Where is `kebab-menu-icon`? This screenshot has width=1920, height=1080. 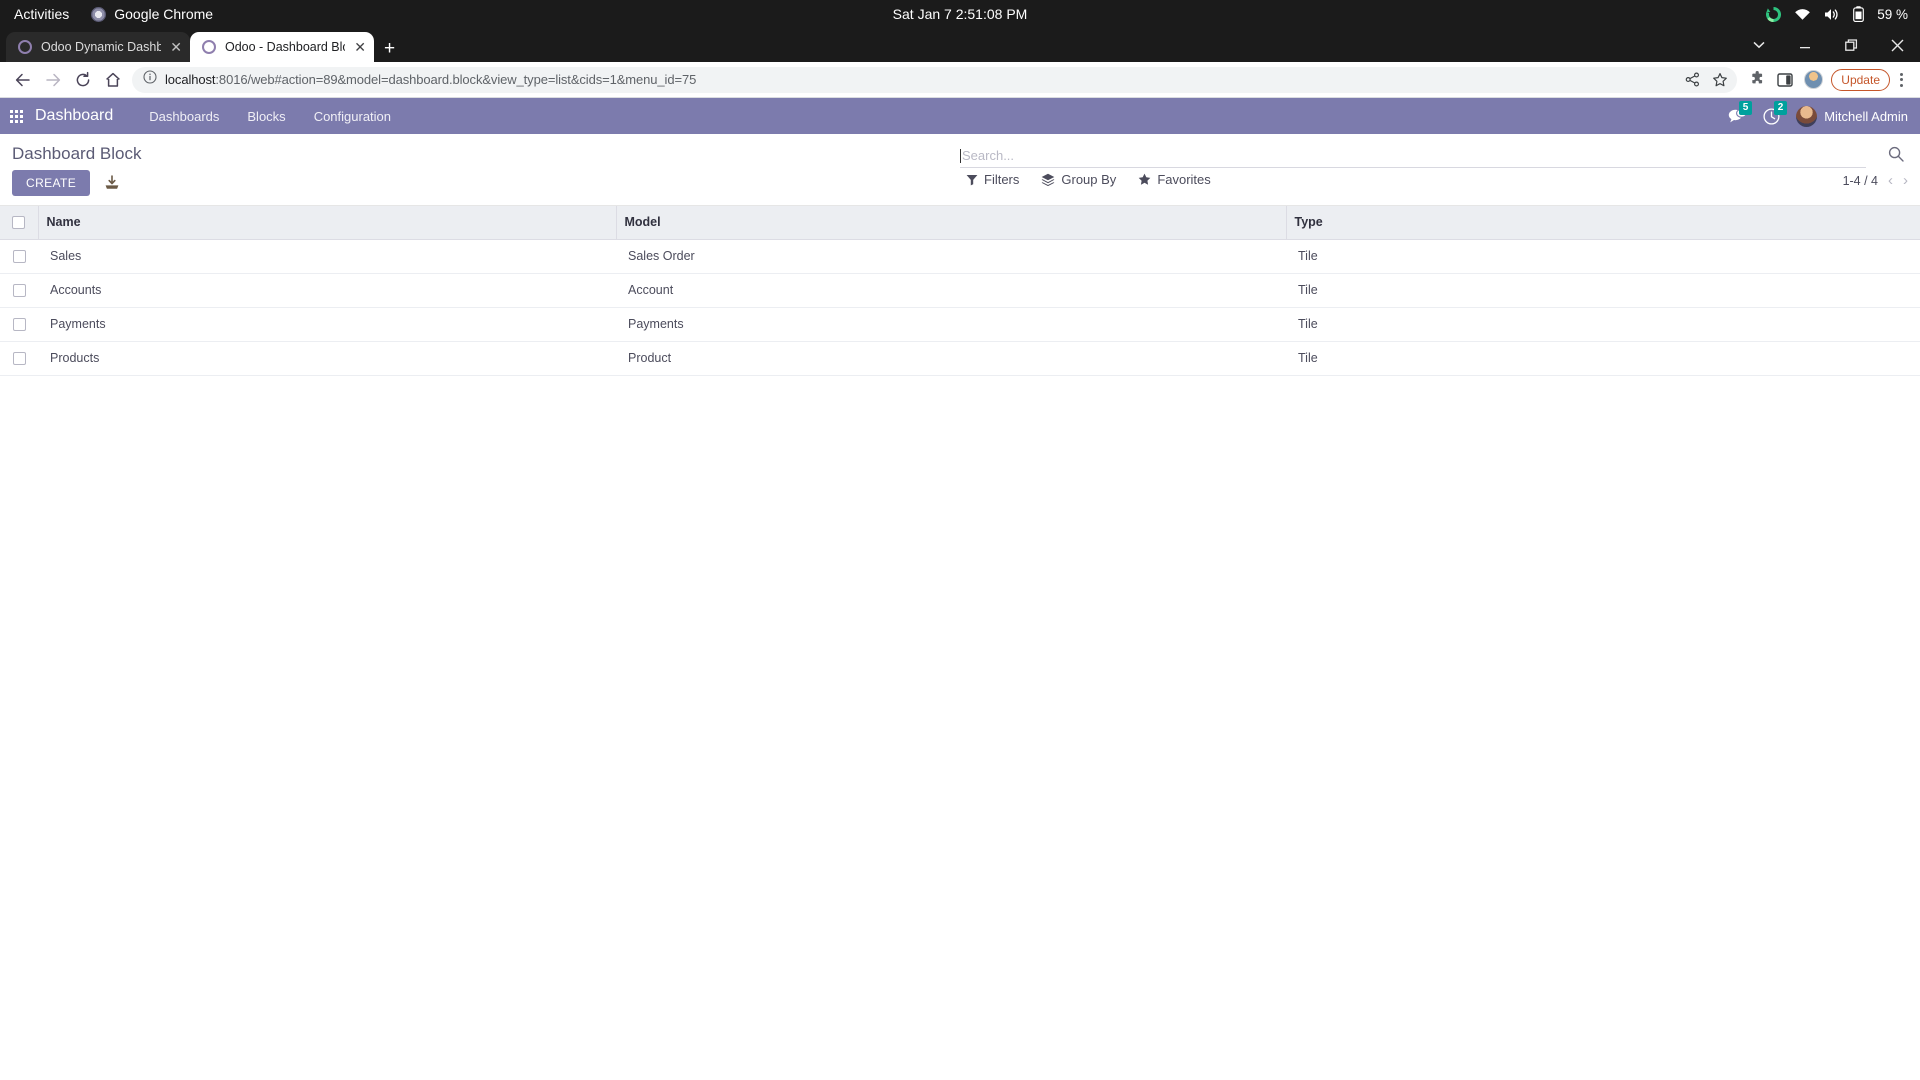
kebab-menu-icon is located at coordinates (1901, 80).